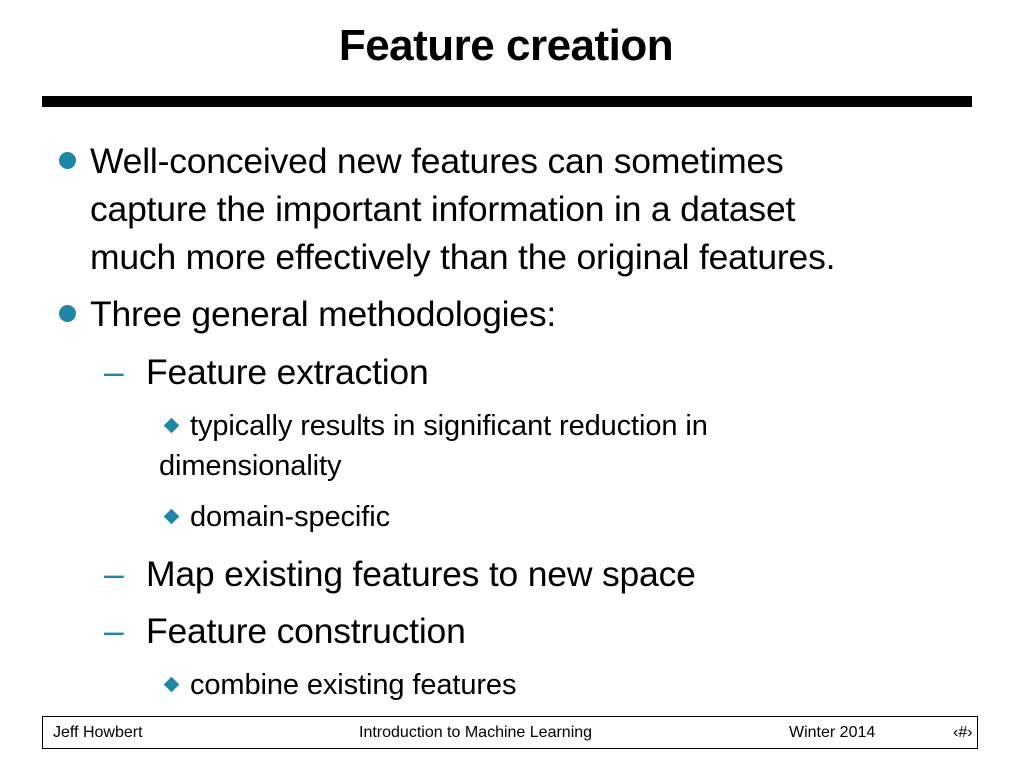  What do you see at coordinates (832, 732) in the screenshot?
I see `footer-term: Winter 2014` at bounding box center [832, 732].